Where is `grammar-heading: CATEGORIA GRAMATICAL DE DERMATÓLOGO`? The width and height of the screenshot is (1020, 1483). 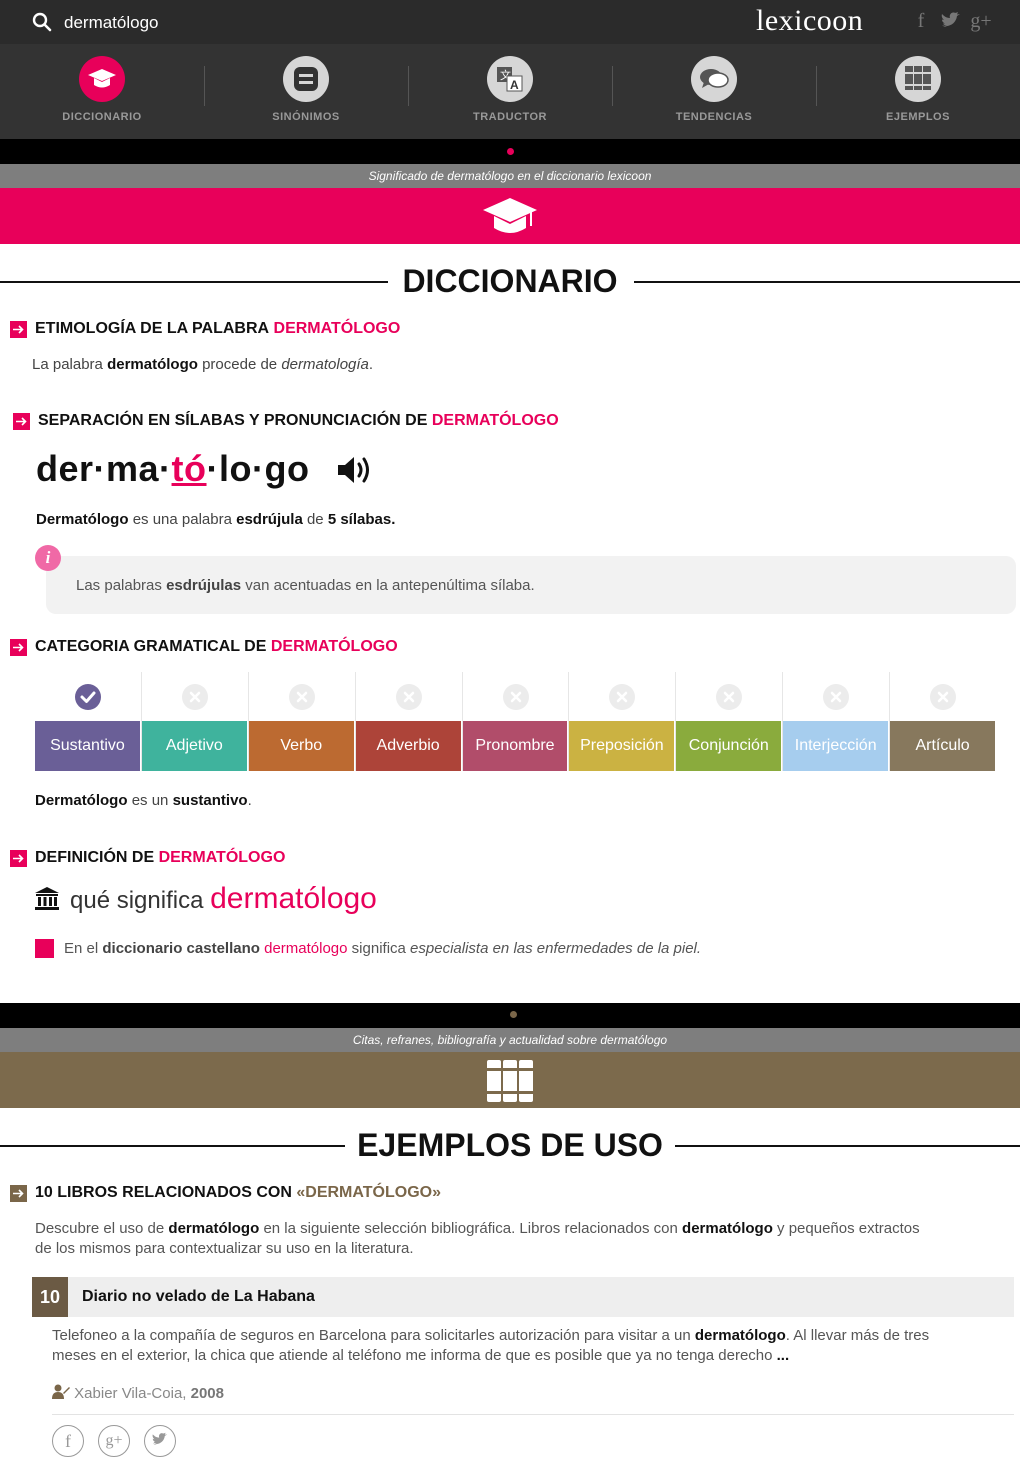
grammar-heading: CATEGORIA GRAMATICAL DE DERMATÓLOGO is located at coordinates (204, 647).